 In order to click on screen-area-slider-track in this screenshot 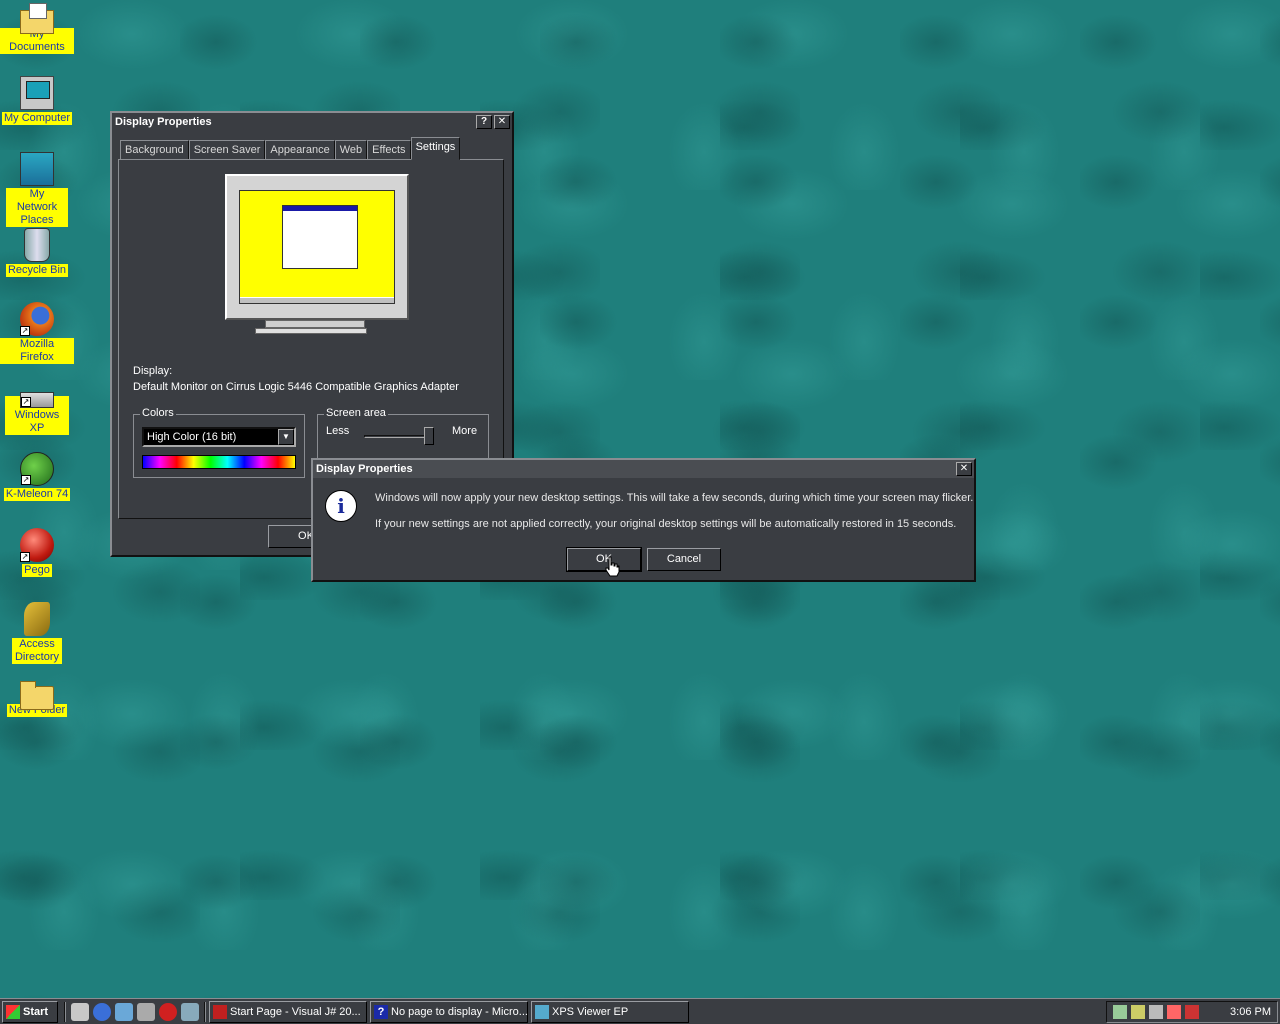, I will do `click(398, 436)`.